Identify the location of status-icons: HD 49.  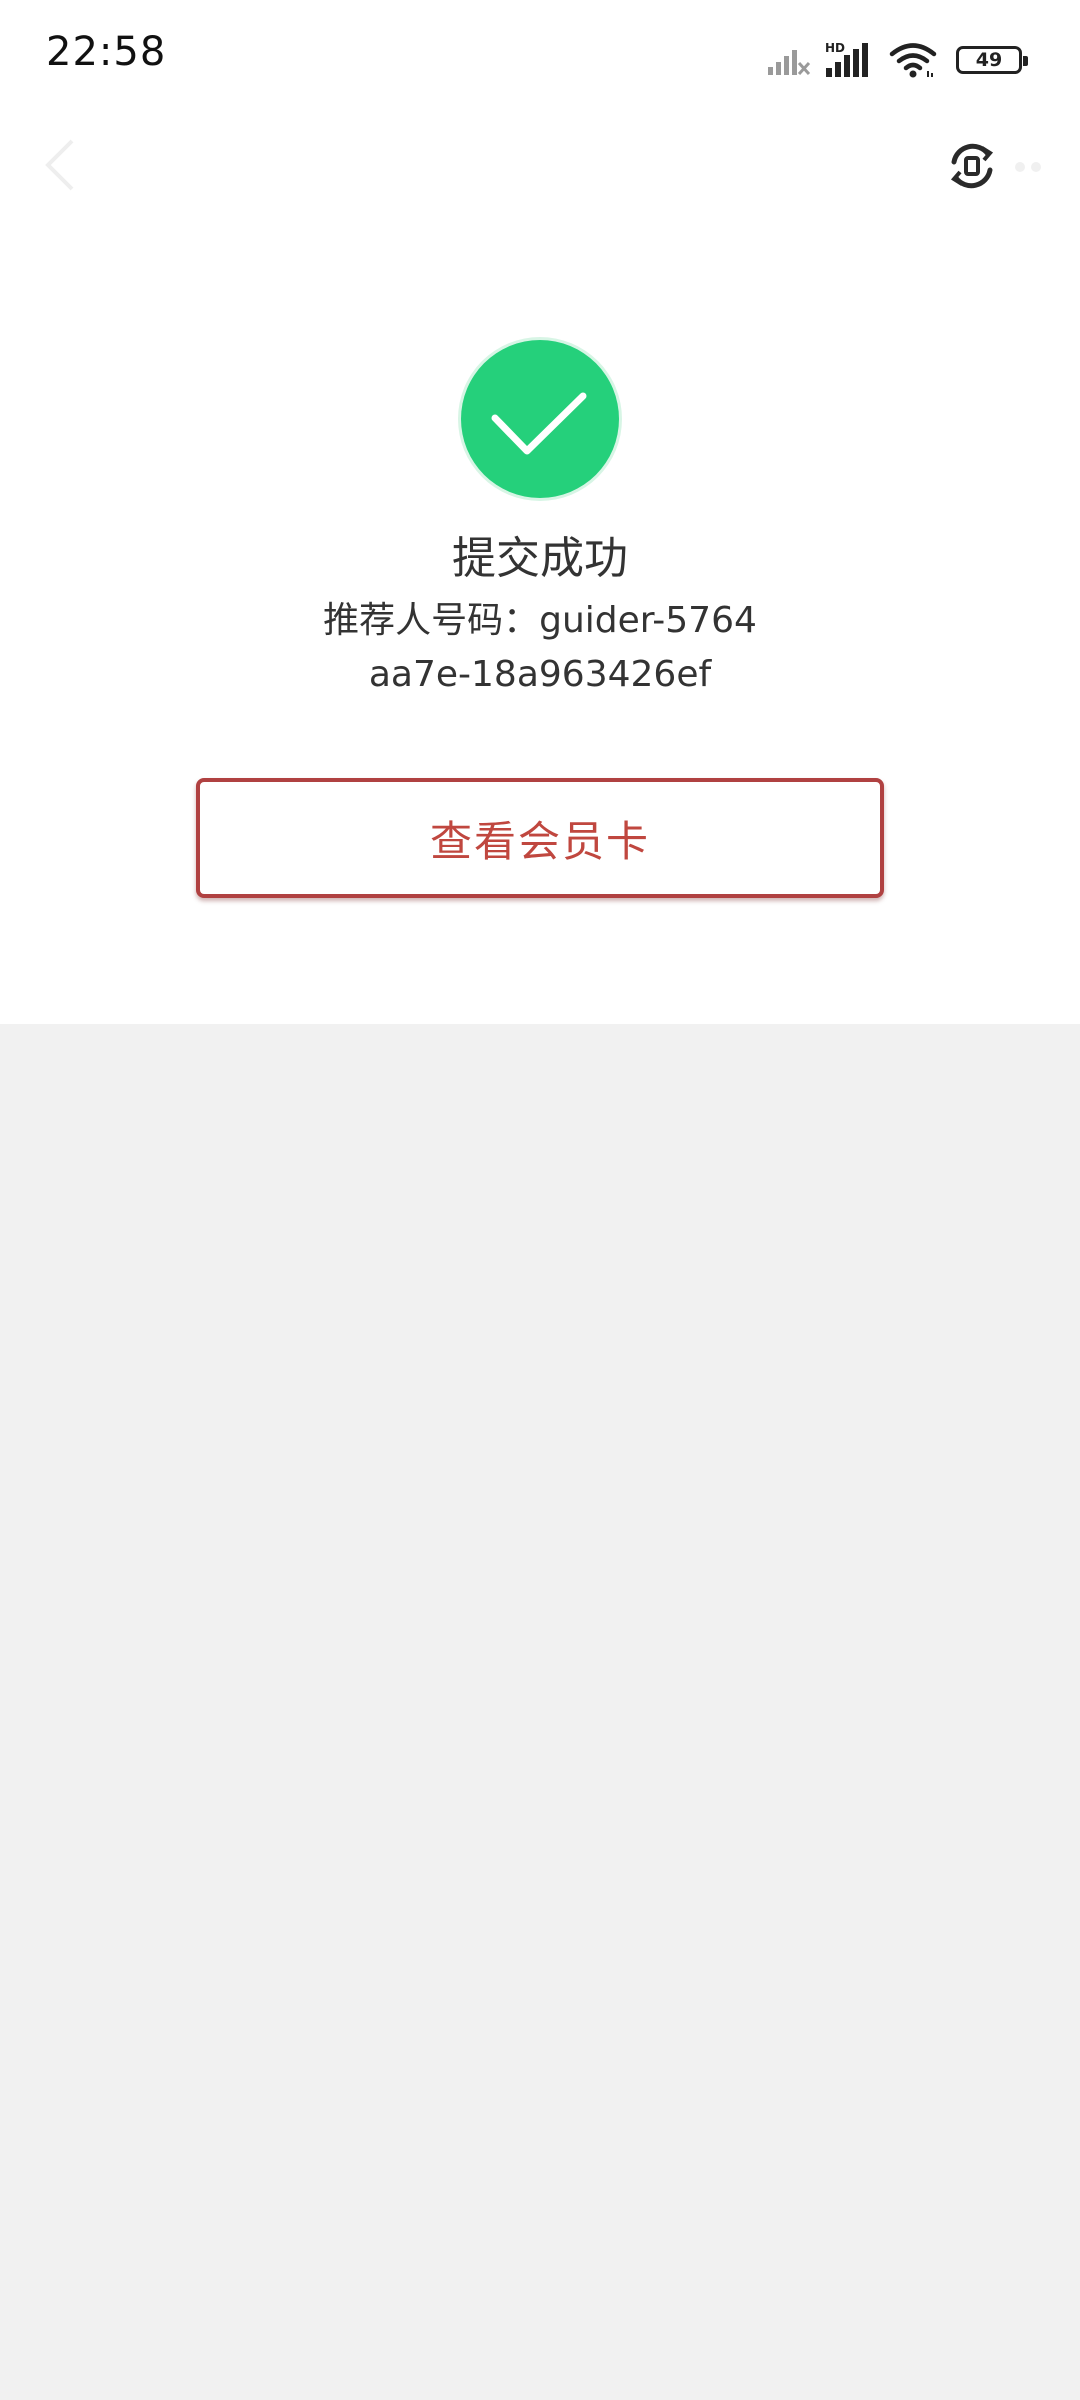
(897, 60).